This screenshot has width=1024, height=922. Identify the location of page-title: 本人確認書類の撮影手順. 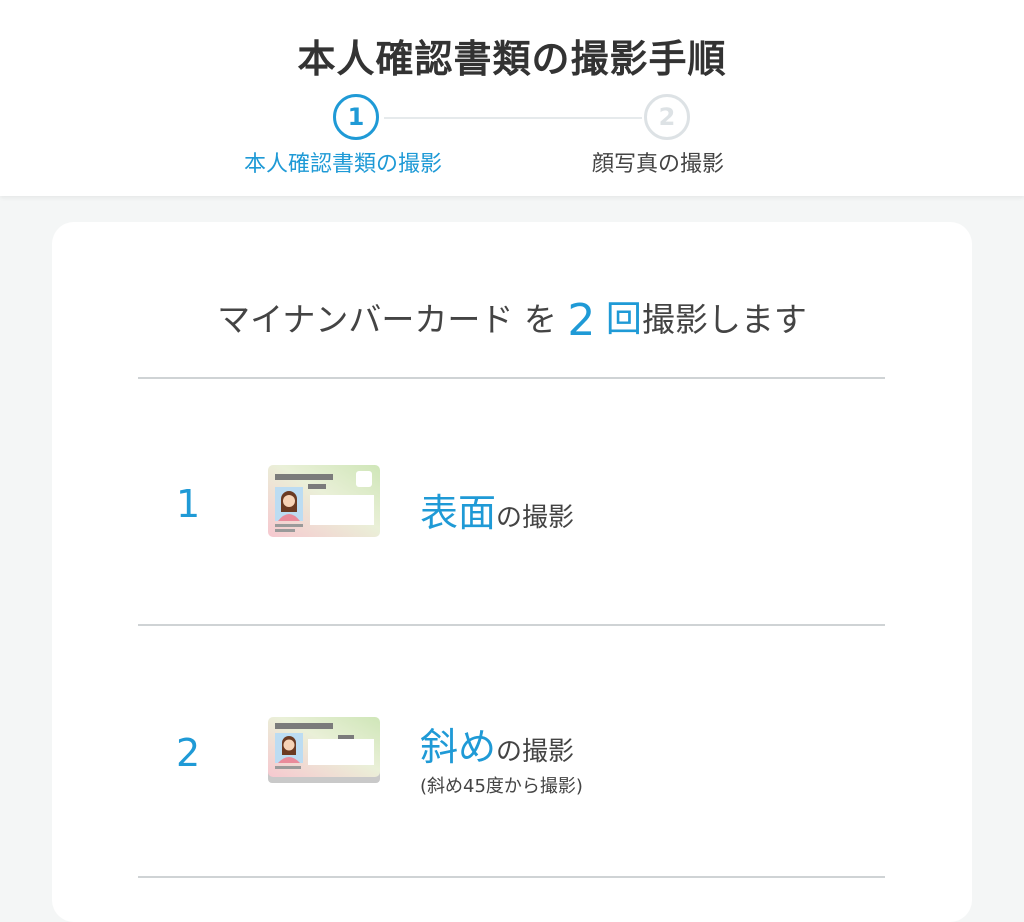
(512, 59).